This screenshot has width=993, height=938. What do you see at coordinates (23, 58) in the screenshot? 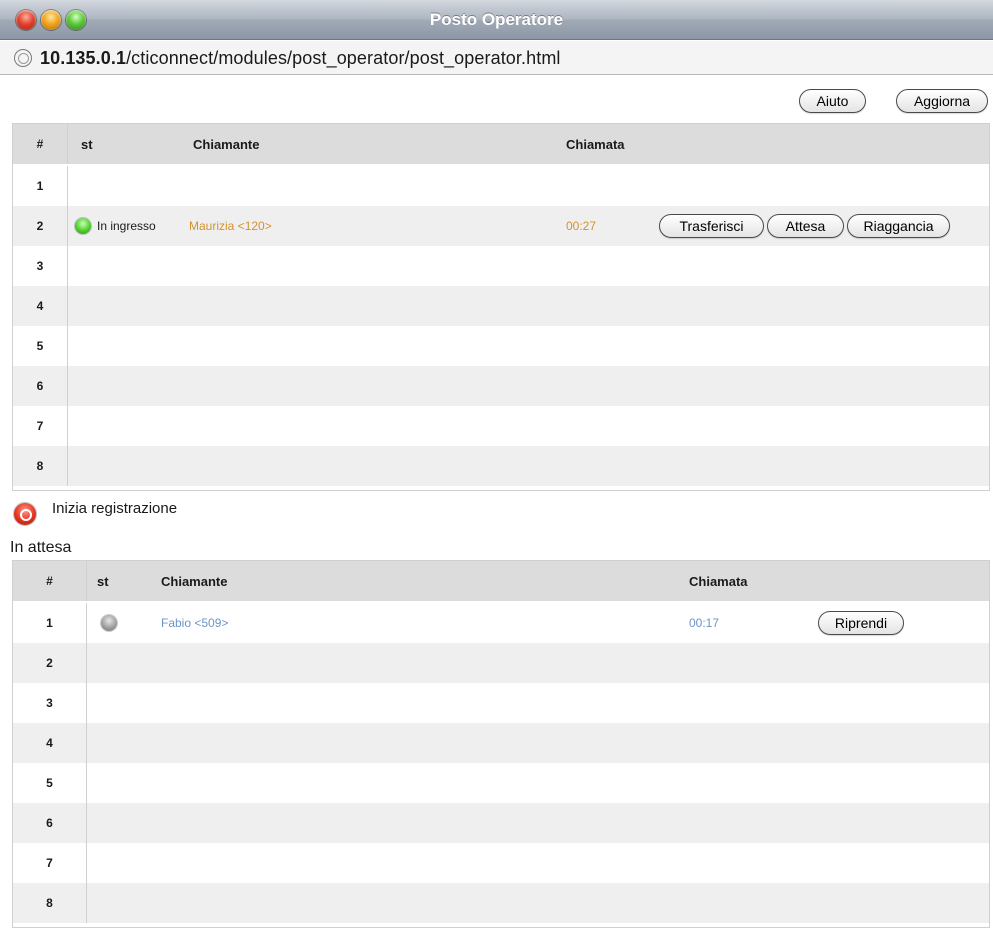
I see `globe-icon` at bounding box center [23, 58].